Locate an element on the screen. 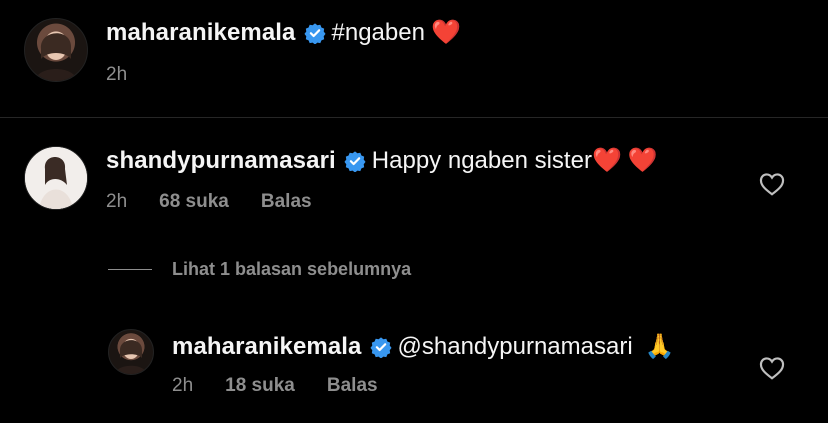  like-count: 68 suka is located at coordinates (194, 202).